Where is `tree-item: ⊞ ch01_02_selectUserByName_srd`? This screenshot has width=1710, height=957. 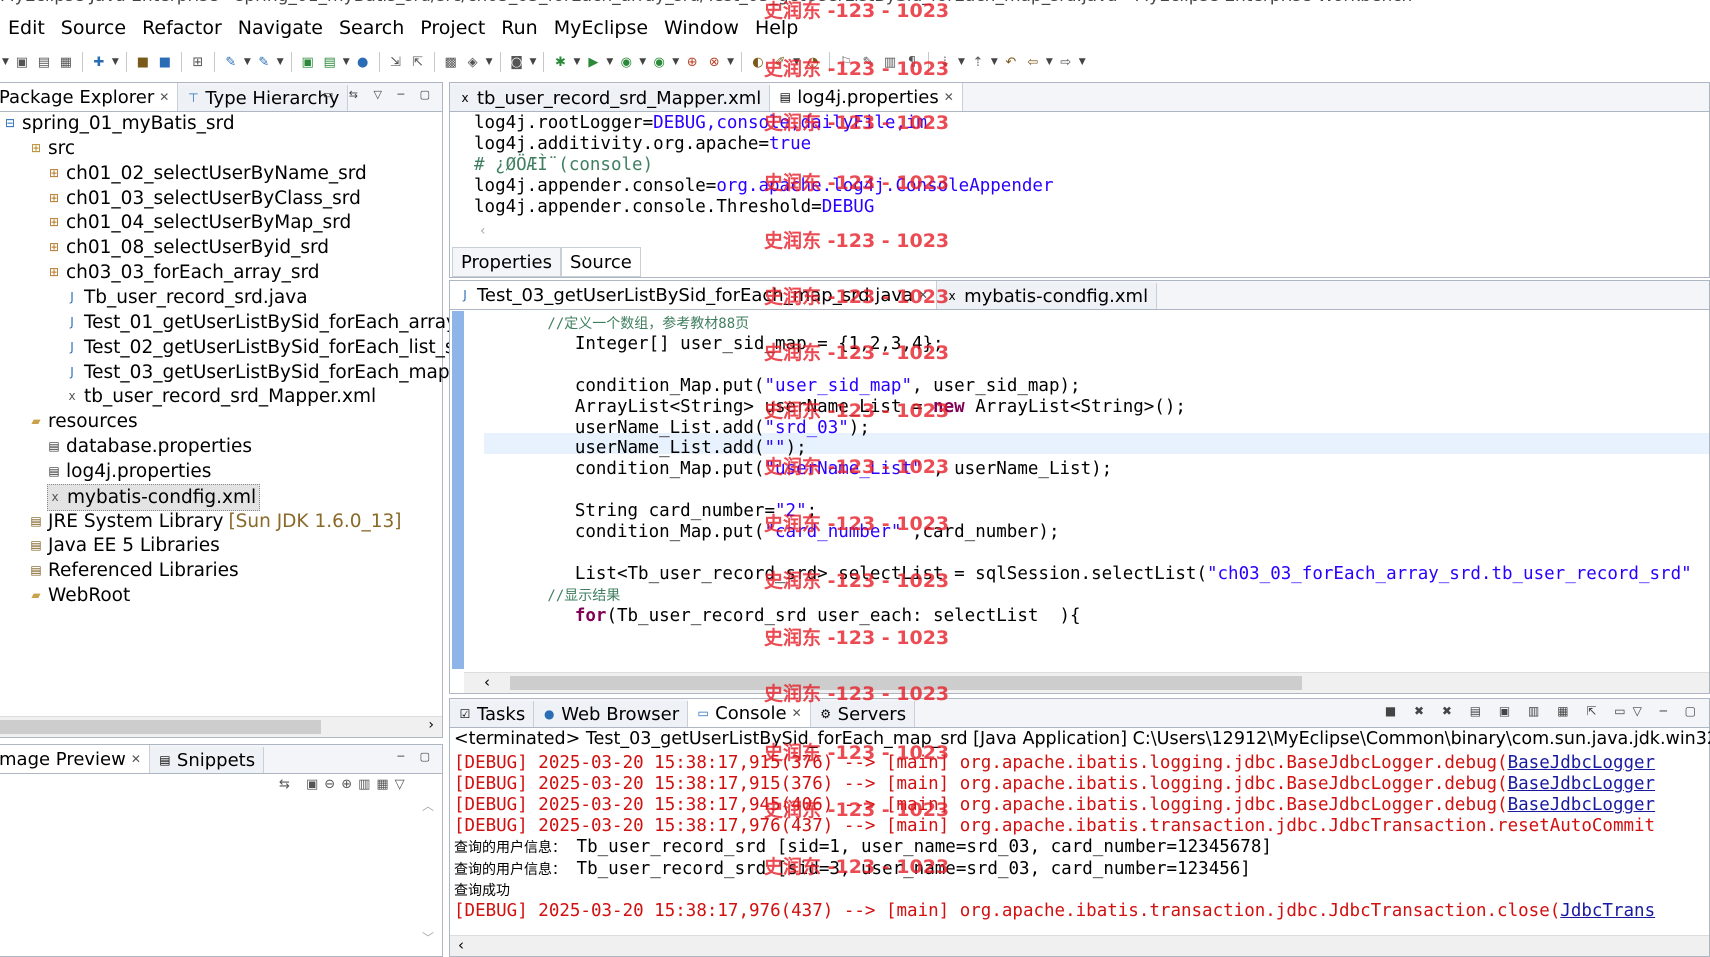 tree-item: ⊞ ch01_02_selectUserByName_srd is located at coordinates (207, 173).